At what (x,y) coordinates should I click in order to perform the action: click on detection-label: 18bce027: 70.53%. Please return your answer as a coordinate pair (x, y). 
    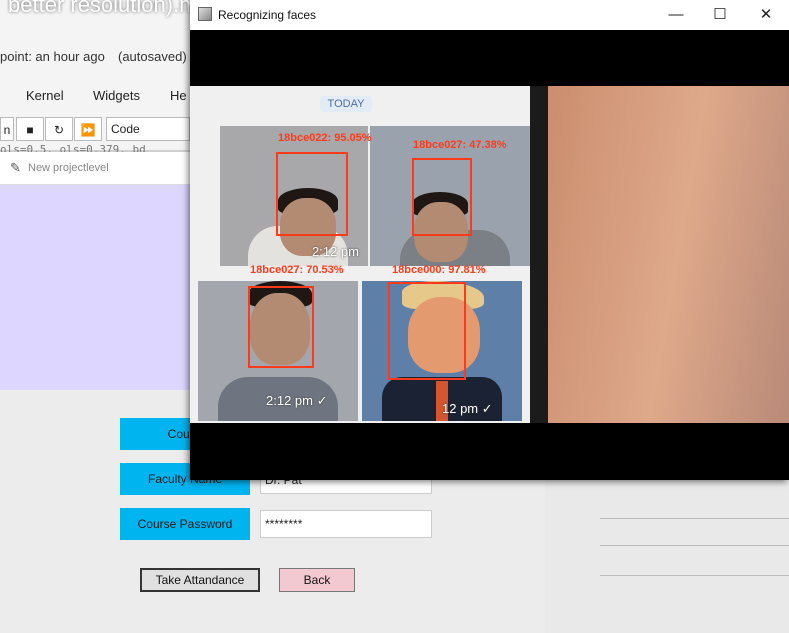
    Looking at the image, I should click on (297, 270).